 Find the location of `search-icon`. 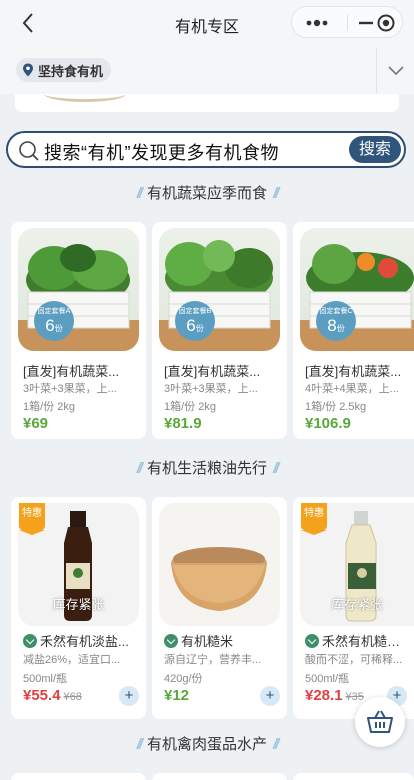

search-icon is located at coordinates (29, 151).